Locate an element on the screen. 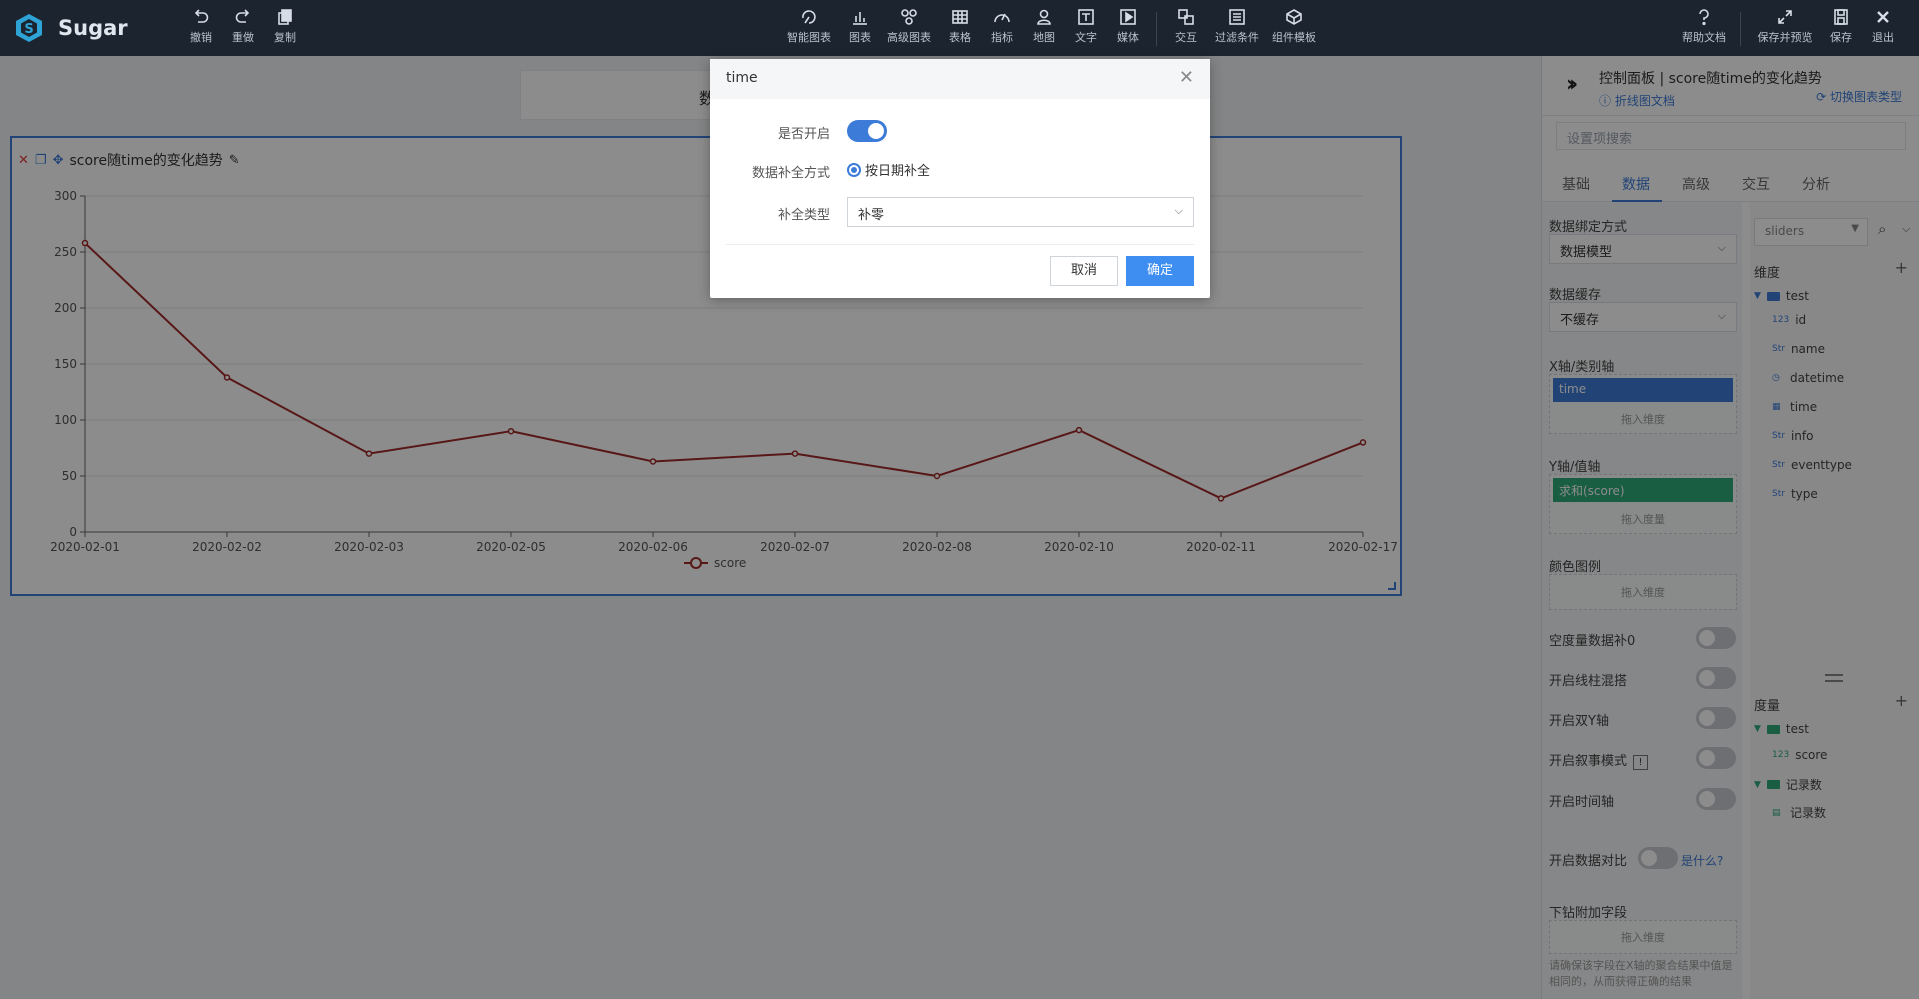 This screenshot has height=999, width=1919. cancel-button: 取消 is located at coordinates (1084, 271).